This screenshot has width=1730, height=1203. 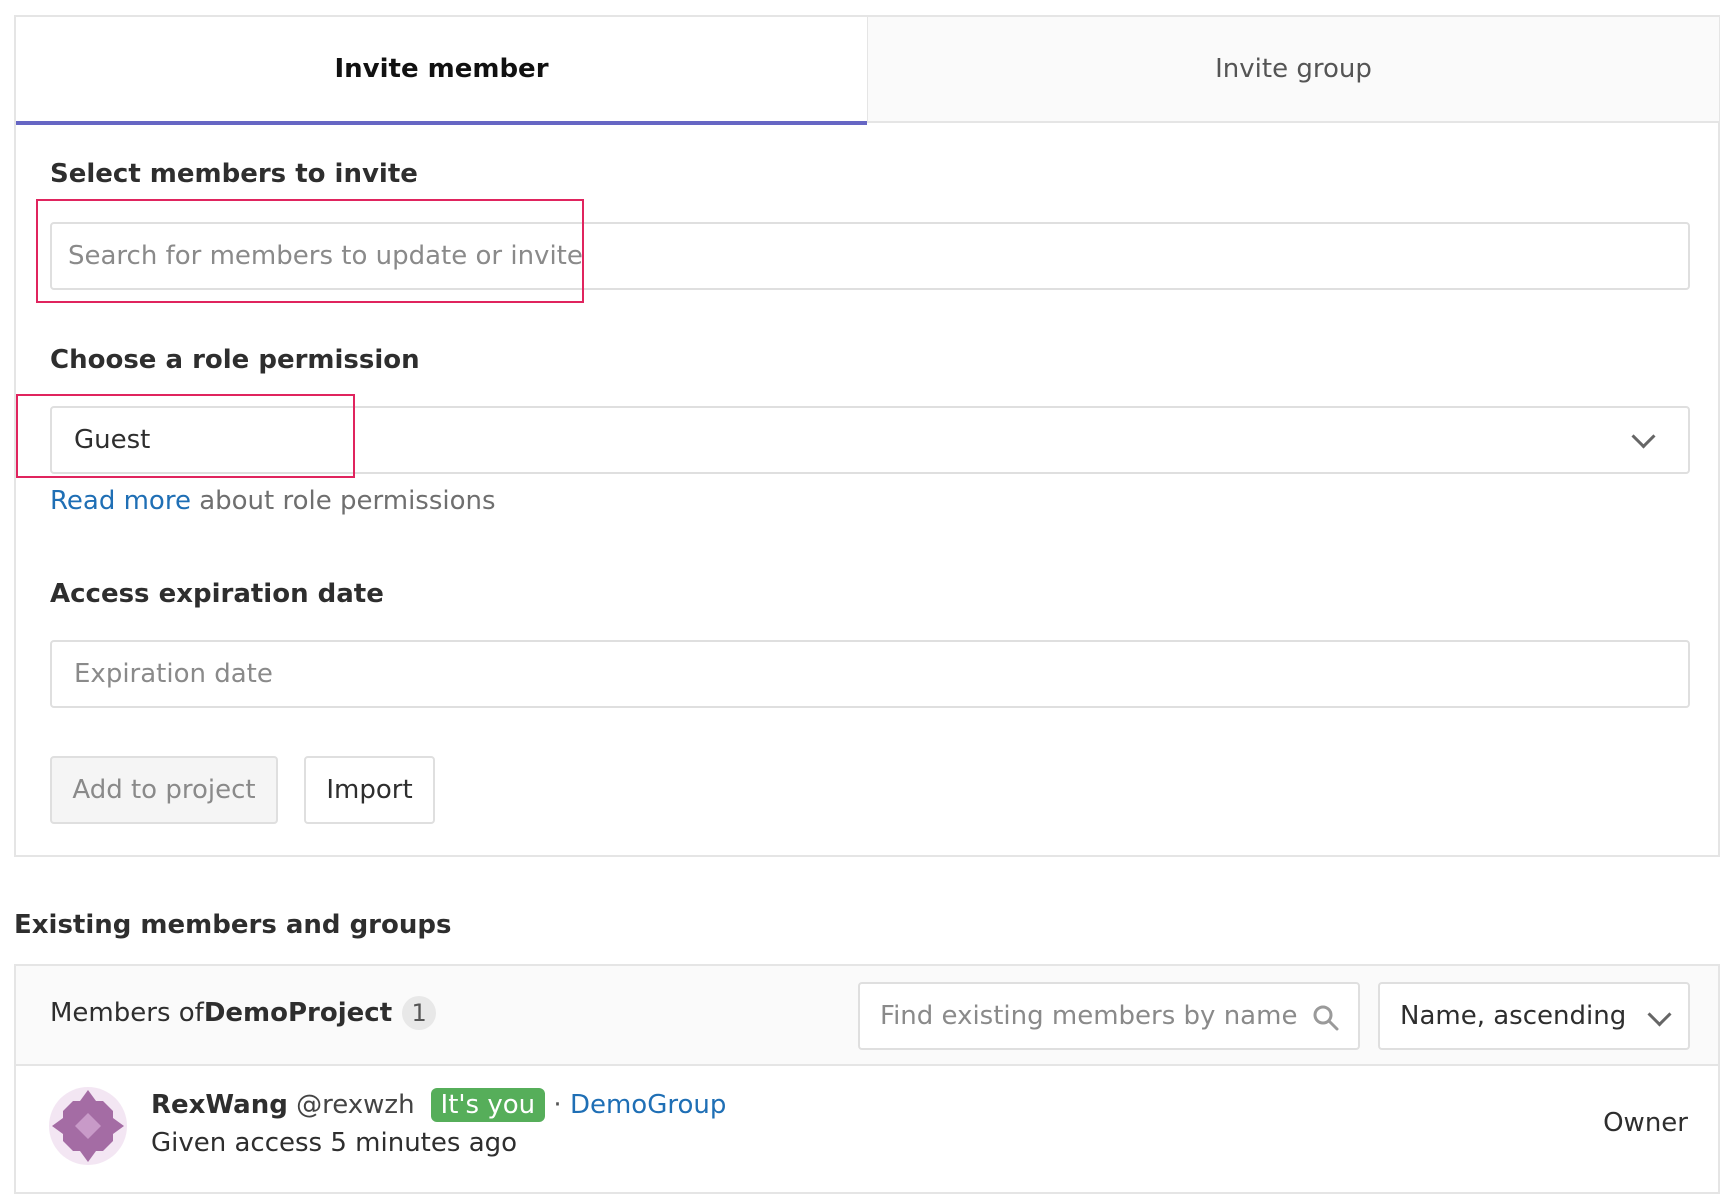 I want to click on invite-tabs: Invite member Invite group, so click(x=867, y=71).